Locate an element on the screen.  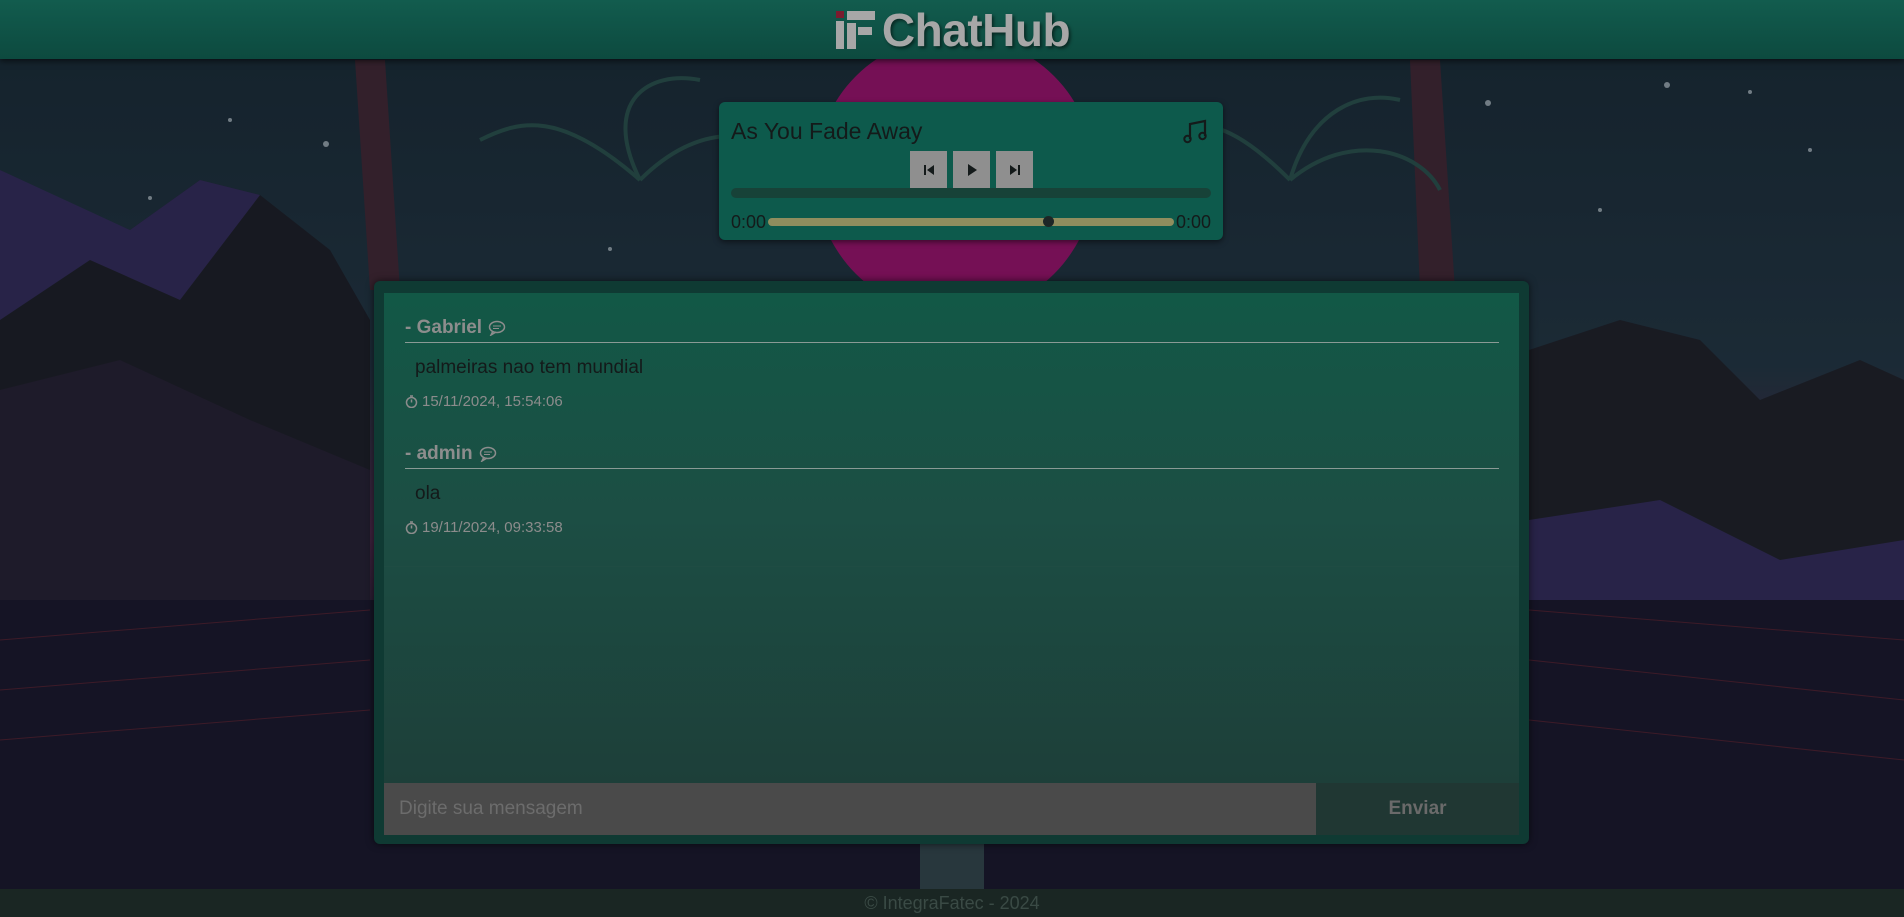
footer-copyright: © IntegraFatec - 2024 is located at coordinates (952, 902).